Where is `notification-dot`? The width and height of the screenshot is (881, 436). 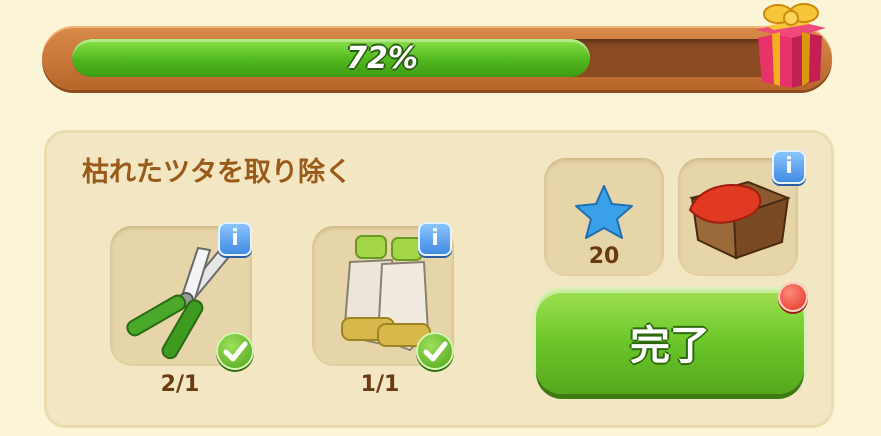
notification-dot is located at coordinates (793, 297).